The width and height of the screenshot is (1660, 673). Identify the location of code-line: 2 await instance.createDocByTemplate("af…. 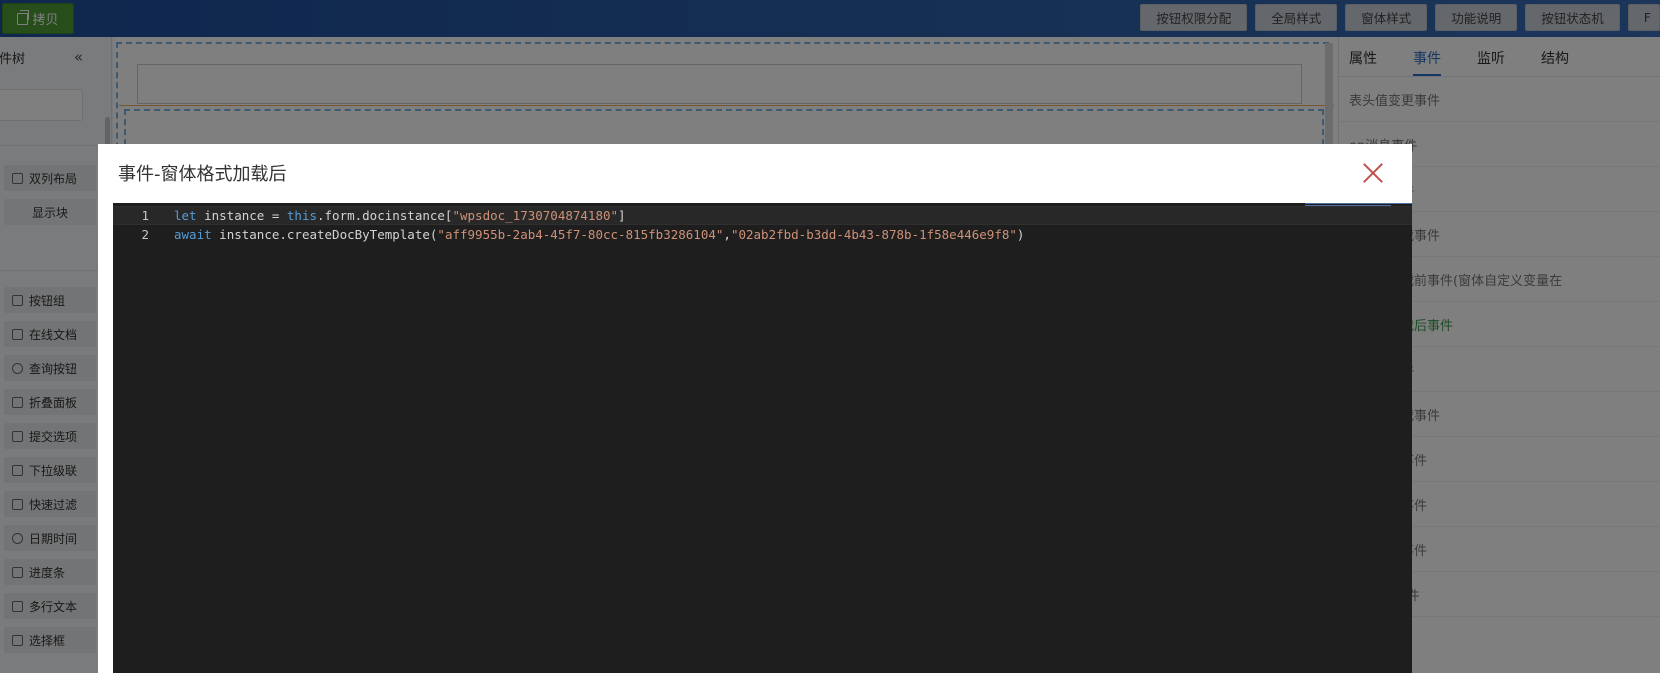
(762, 234).